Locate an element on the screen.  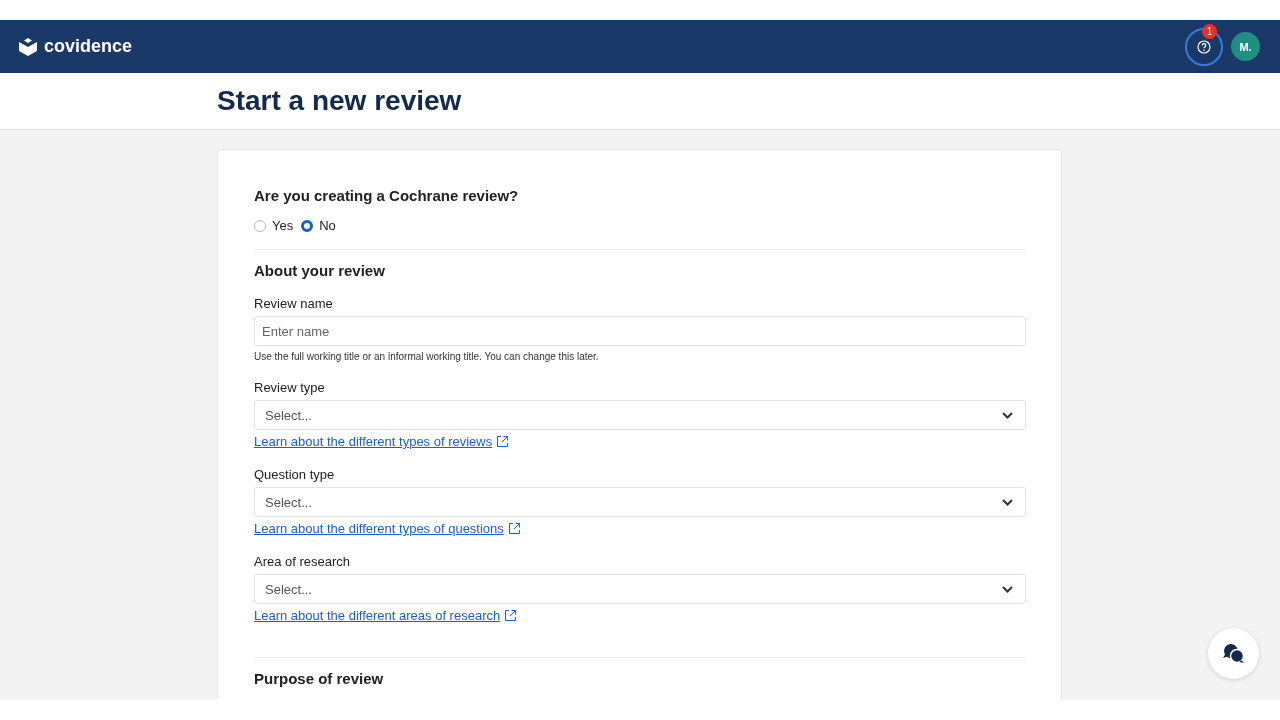
help-icon is located at coordinates (1204, 46).